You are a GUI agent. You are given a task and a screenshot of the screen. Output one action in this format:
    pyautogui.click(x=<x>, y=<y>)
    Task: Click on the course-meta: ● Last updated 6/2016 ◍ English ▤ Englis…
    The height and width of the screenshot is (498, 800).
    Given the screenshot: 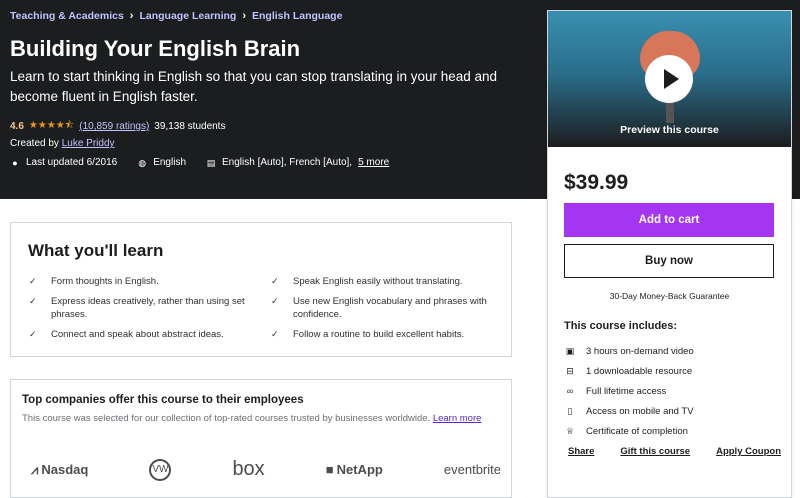 What is the action you would take?
    pyautogui.click(x=199, y=162)
    